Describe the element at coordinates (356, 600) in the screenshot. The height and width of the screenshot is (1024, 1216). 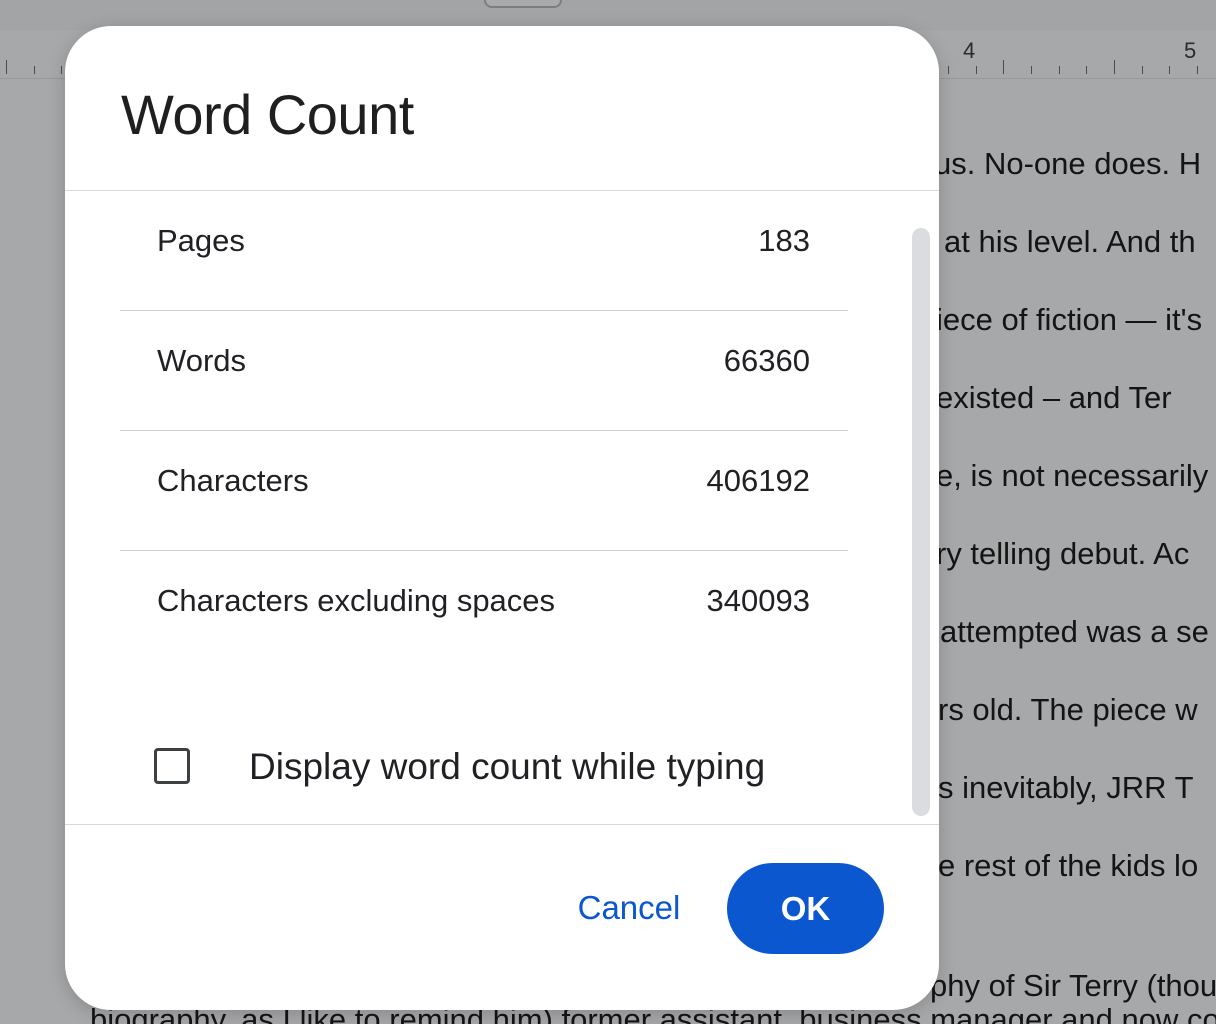
I see `stat-label: Characters excluding spaces` at that location.